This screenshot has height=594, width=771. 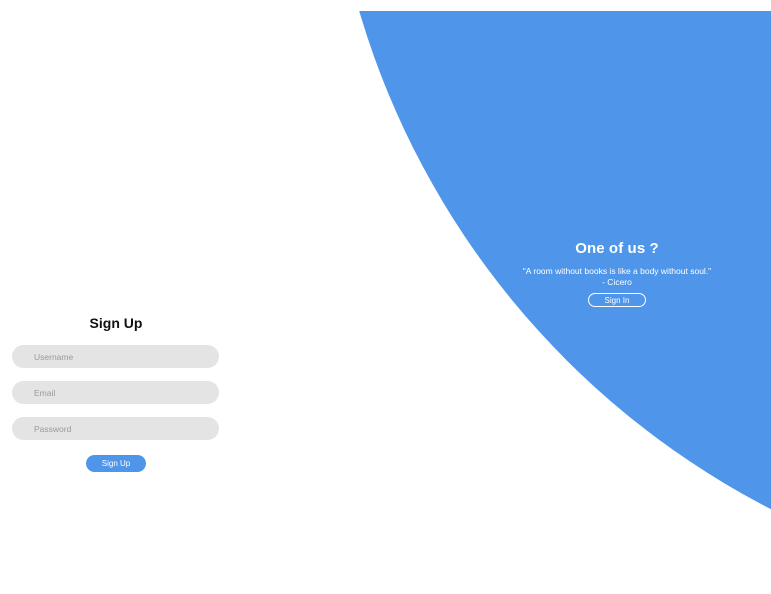 What do you see at coordinates (115, 428) in the screenshot?
I see `password-input` at bounding box center [115, 428].